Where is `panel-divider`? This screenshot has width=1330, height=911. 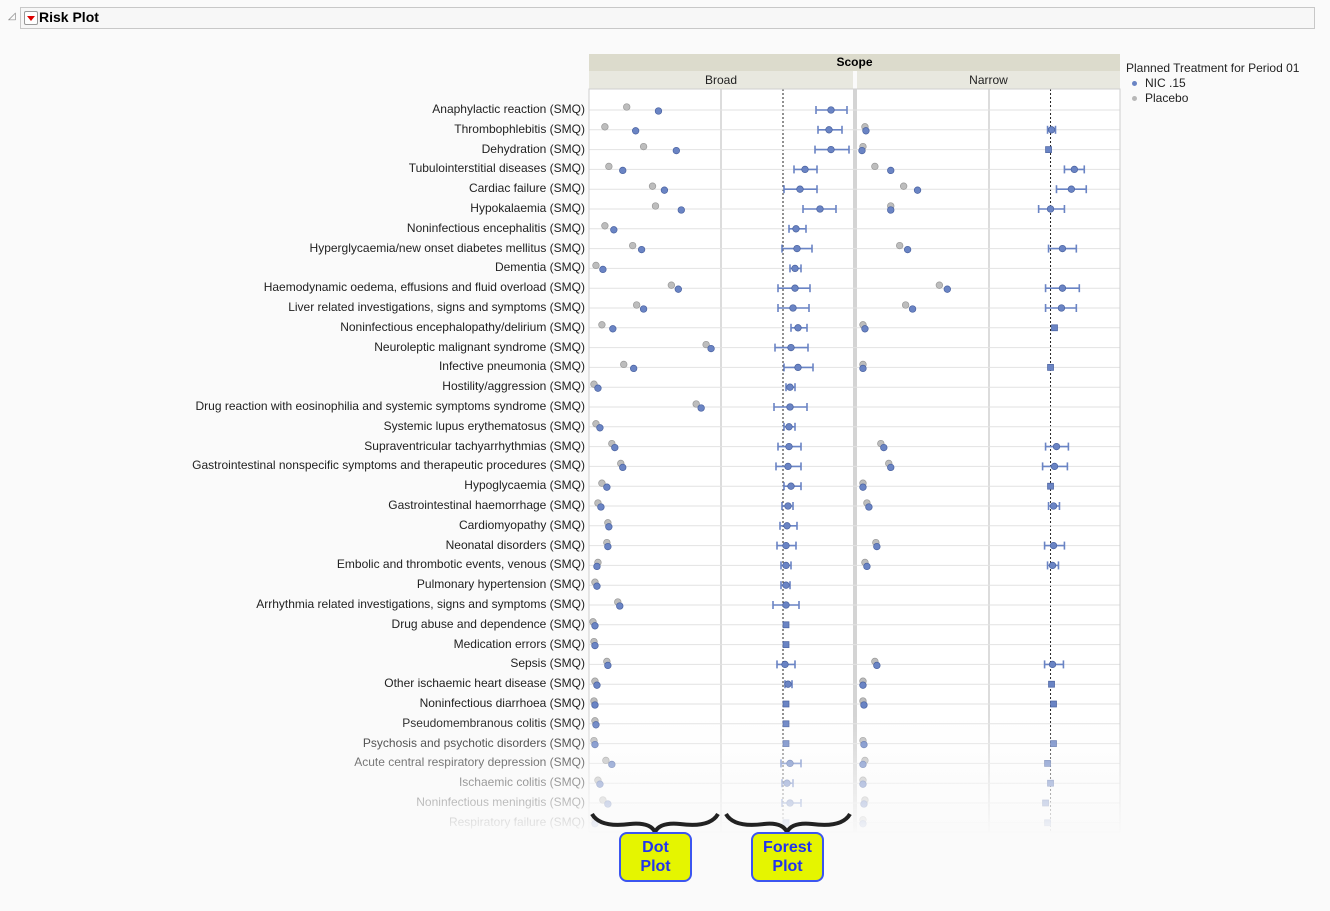 panel-divider is located at coordinates (989, 460).